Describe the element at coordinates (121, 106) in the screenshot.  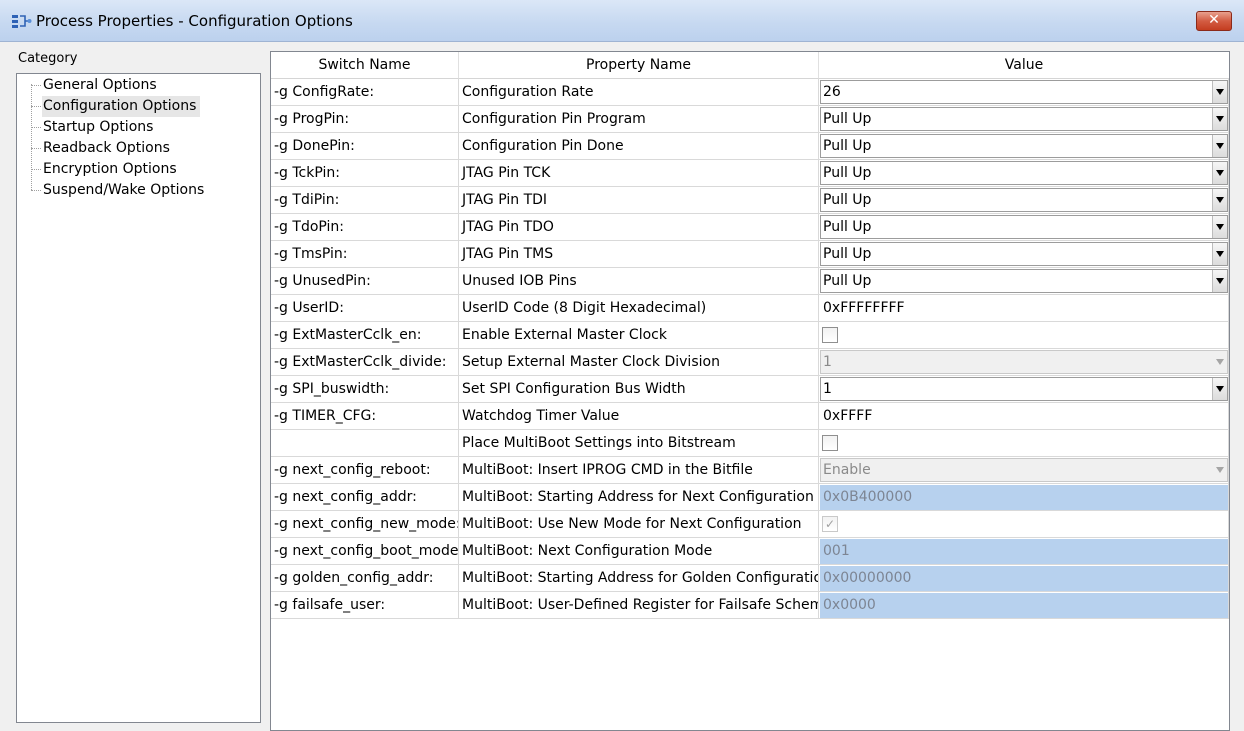
I see `category-item-label: Configuration Options` at that location.